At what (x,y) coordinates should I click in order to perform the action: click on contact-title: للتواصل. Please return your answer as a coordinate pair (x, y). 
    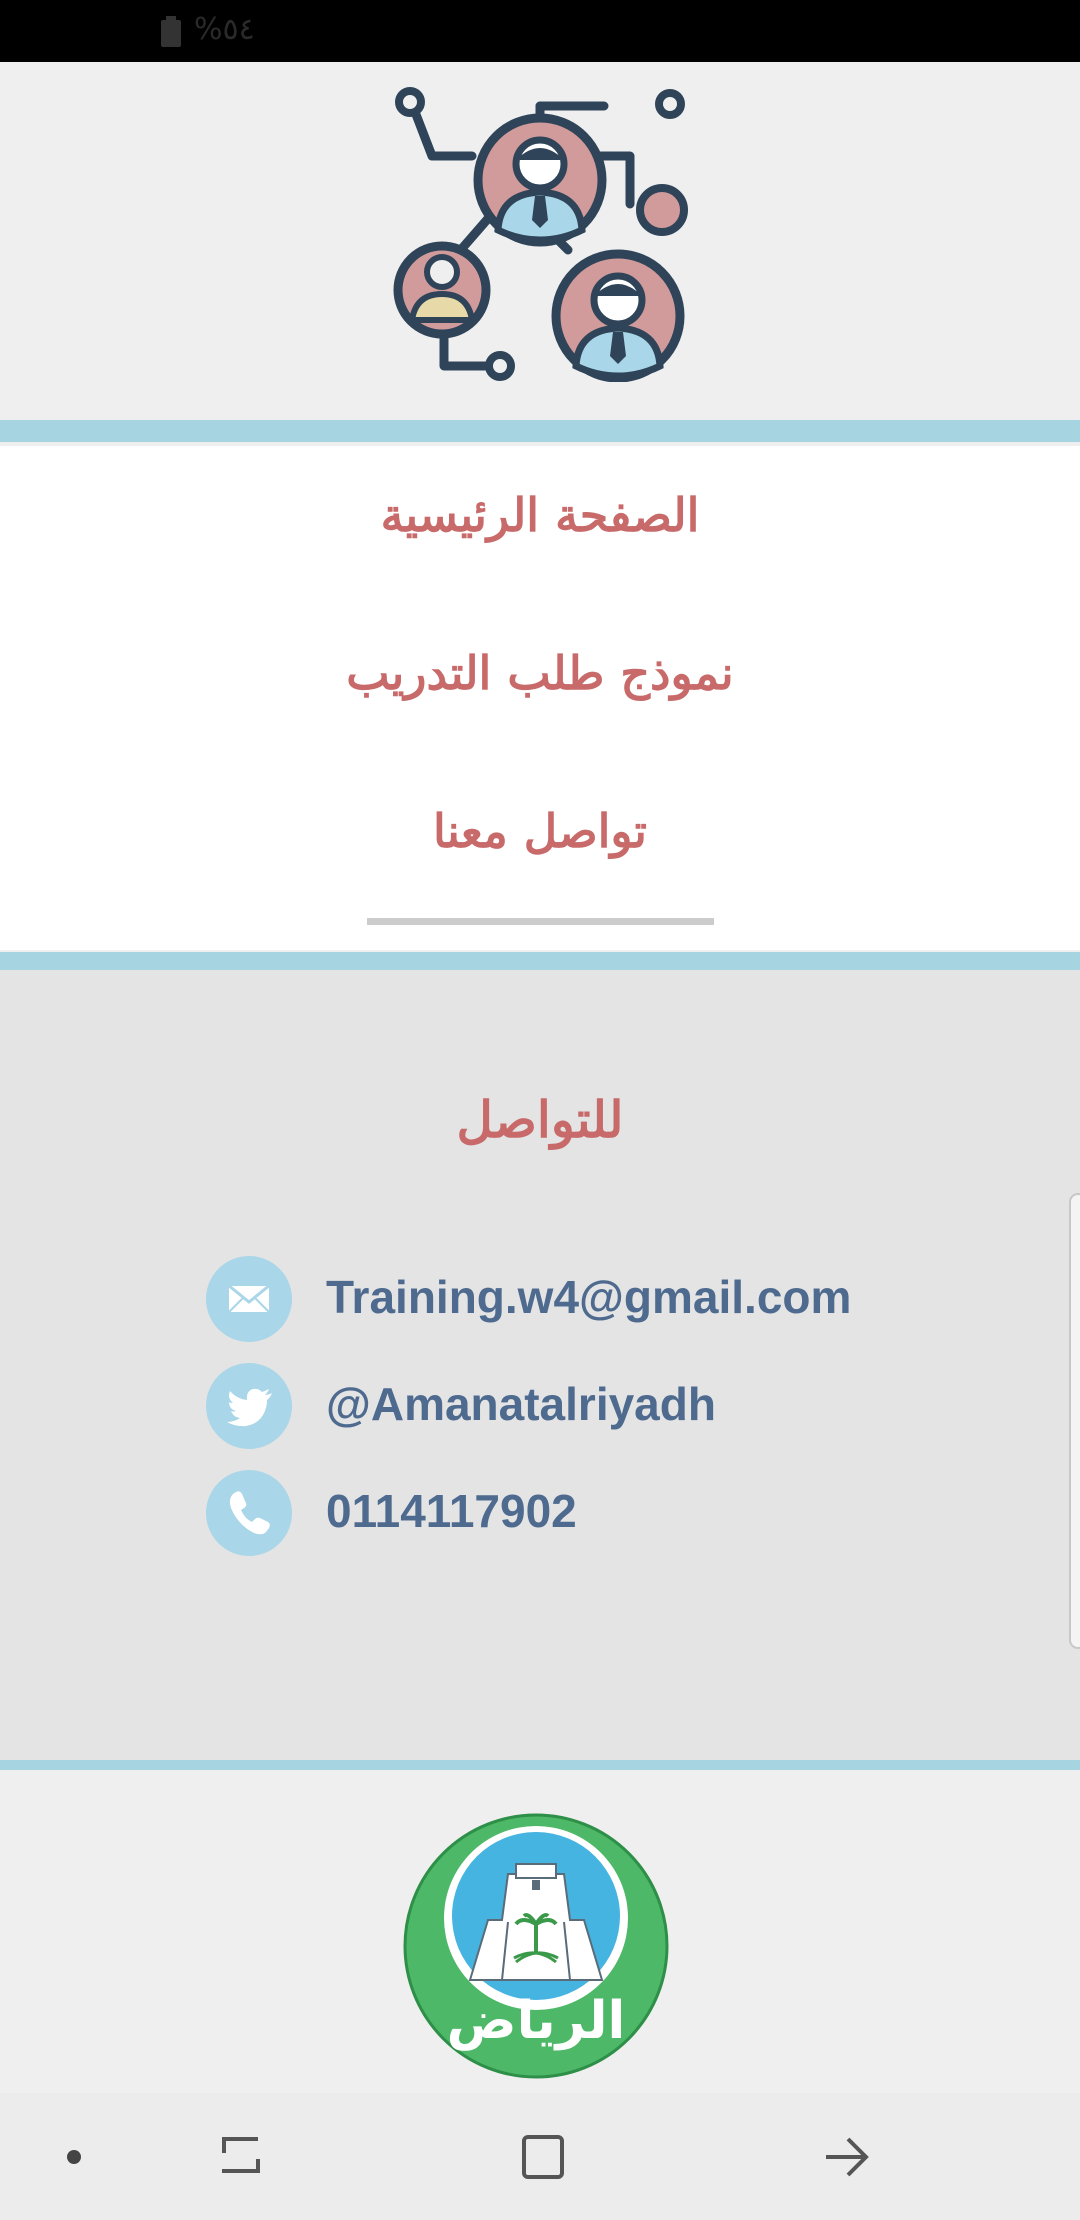
    Looking at the image, I should click on (540, 1119).